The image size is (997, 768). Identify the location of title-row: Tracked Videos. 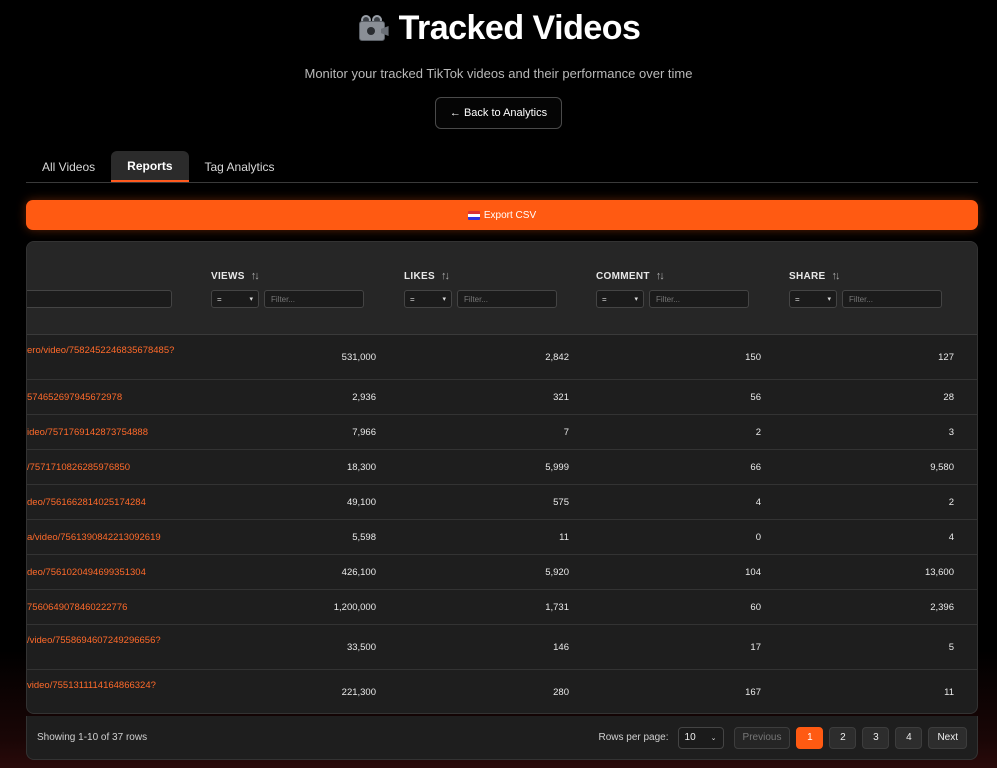
(498, 27).